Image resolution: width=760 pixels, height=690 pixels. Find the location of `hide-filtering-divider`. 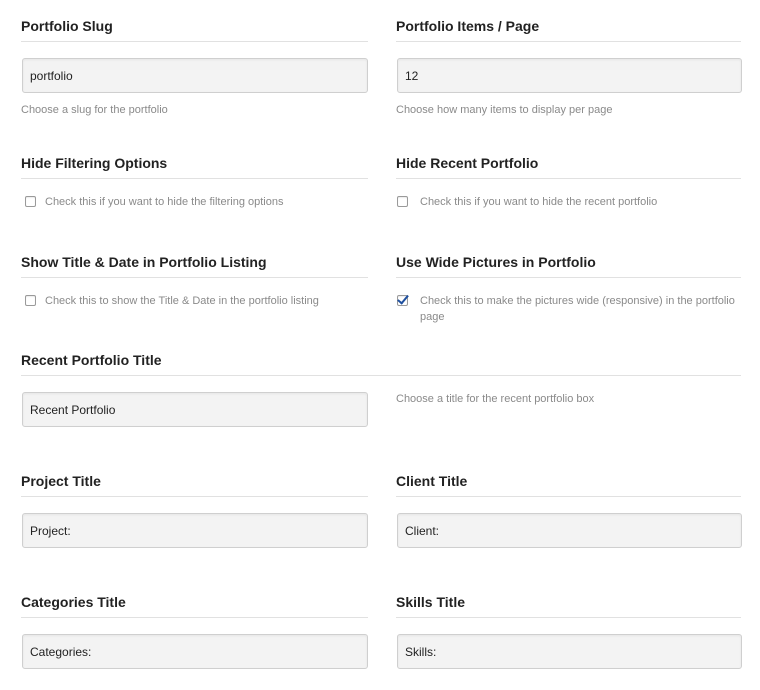

hide-filtering-divider is located at coordinates (194, 178).